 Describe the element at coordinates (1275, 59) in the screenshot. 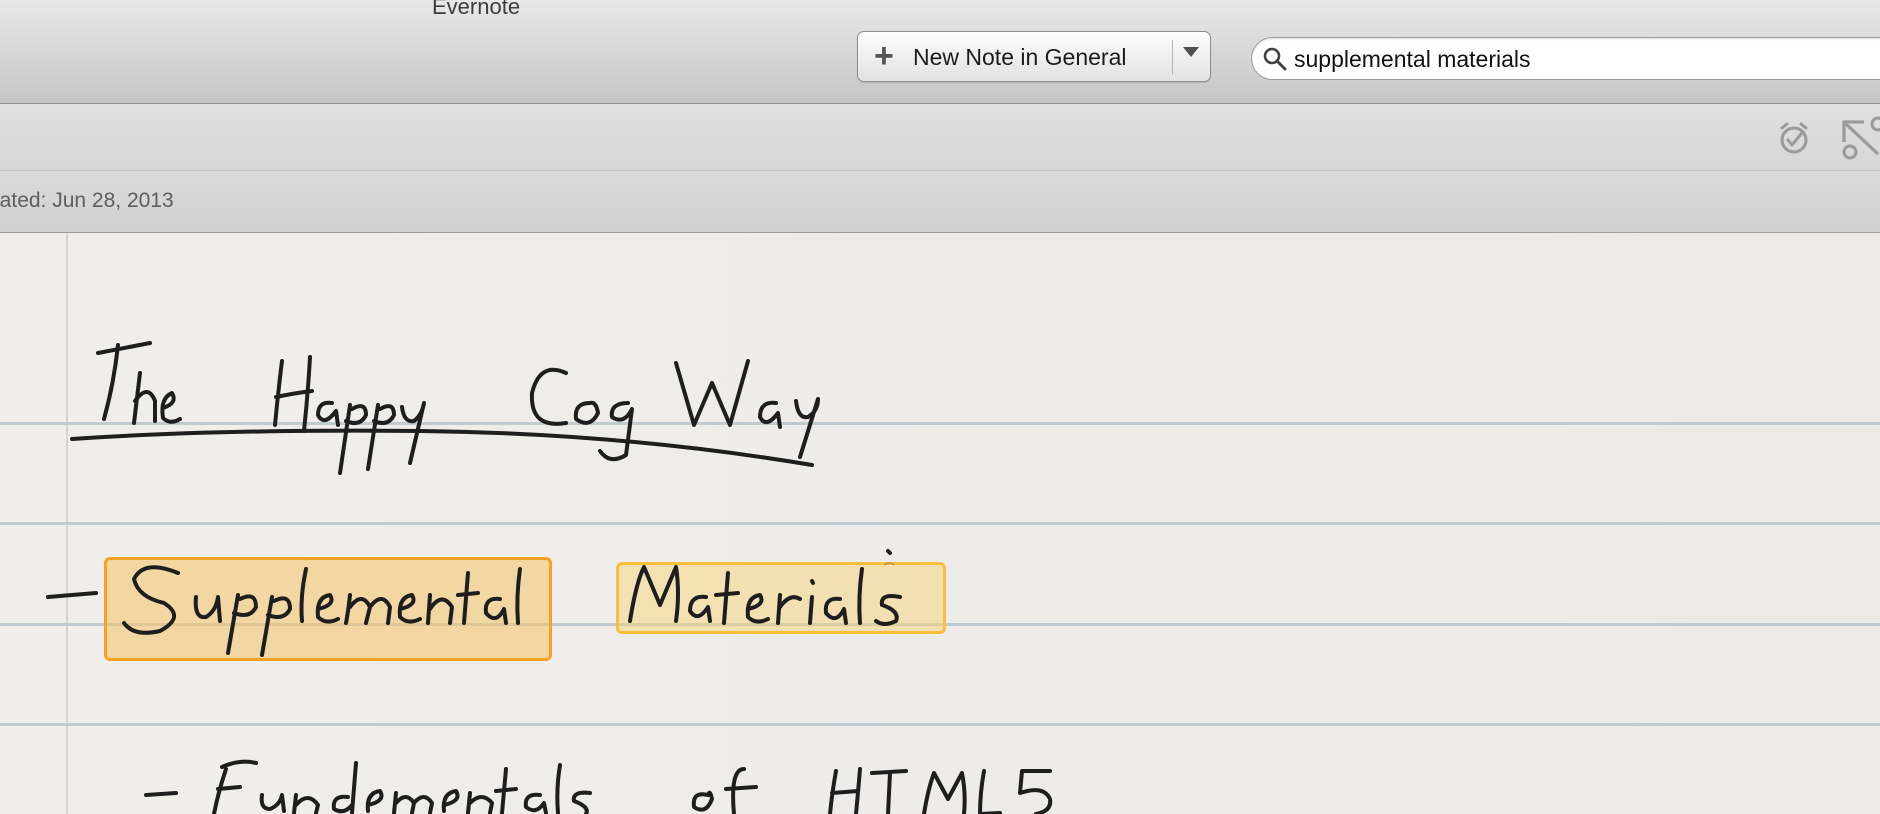

I see `search-icon` at that location.